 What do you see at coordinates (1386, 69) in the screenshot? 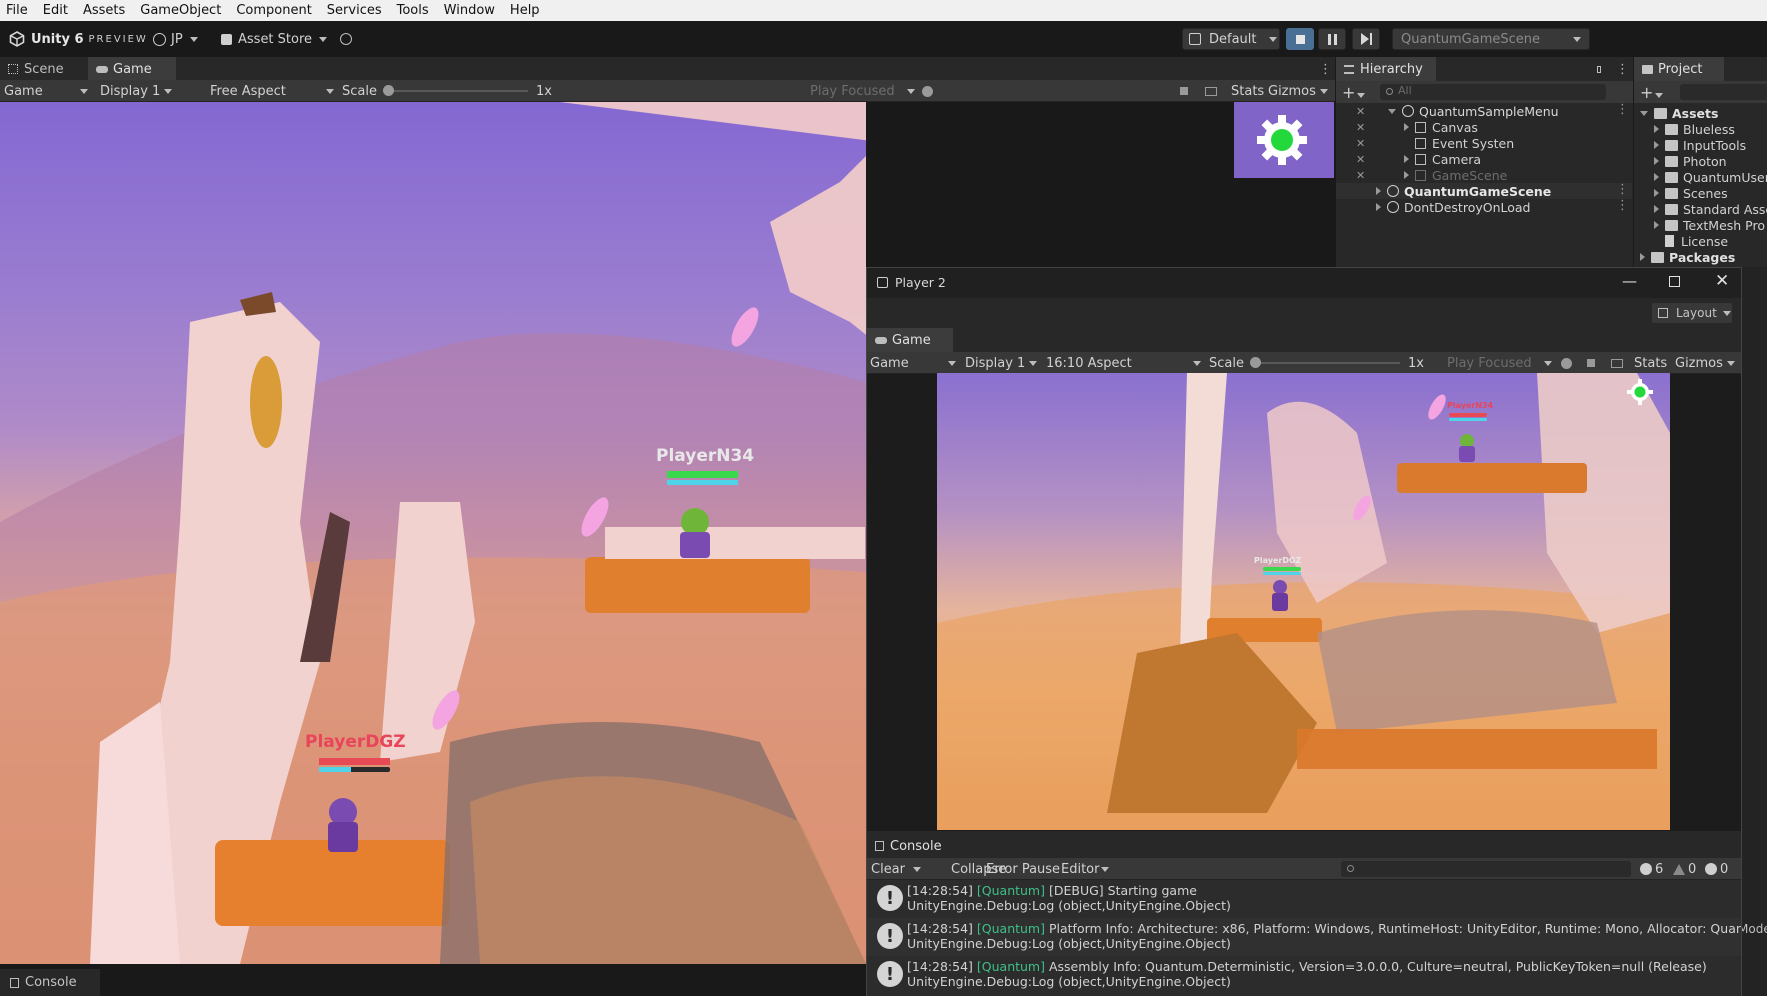
I see `tab-hierarchy: Hierarchy` at bounding box center [1386, 69].